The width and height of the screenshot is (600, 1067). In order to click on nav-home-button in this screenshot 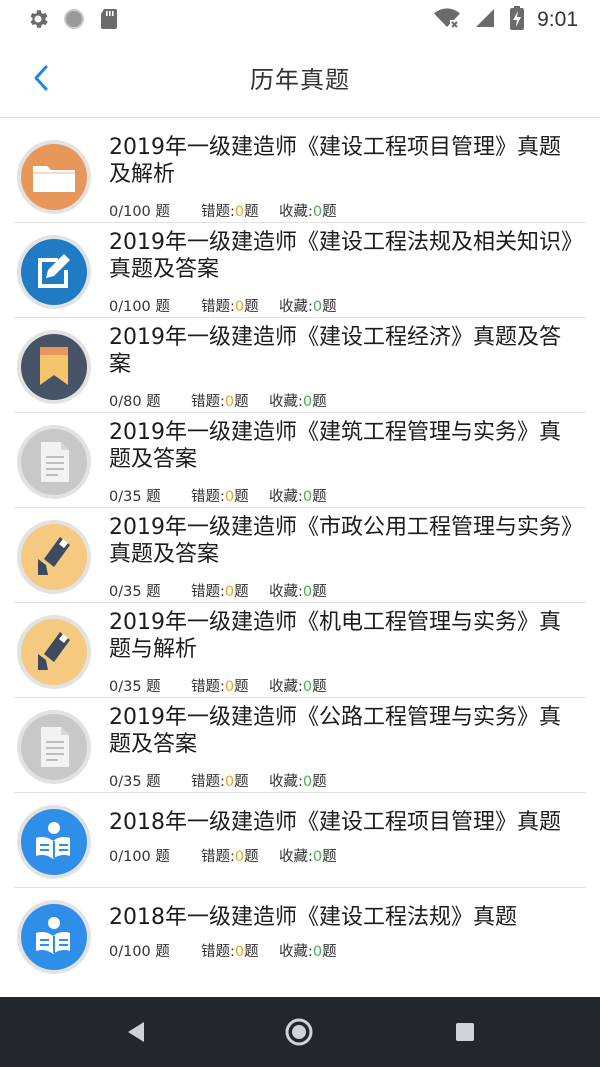, I will do `click(299, 1032)`.